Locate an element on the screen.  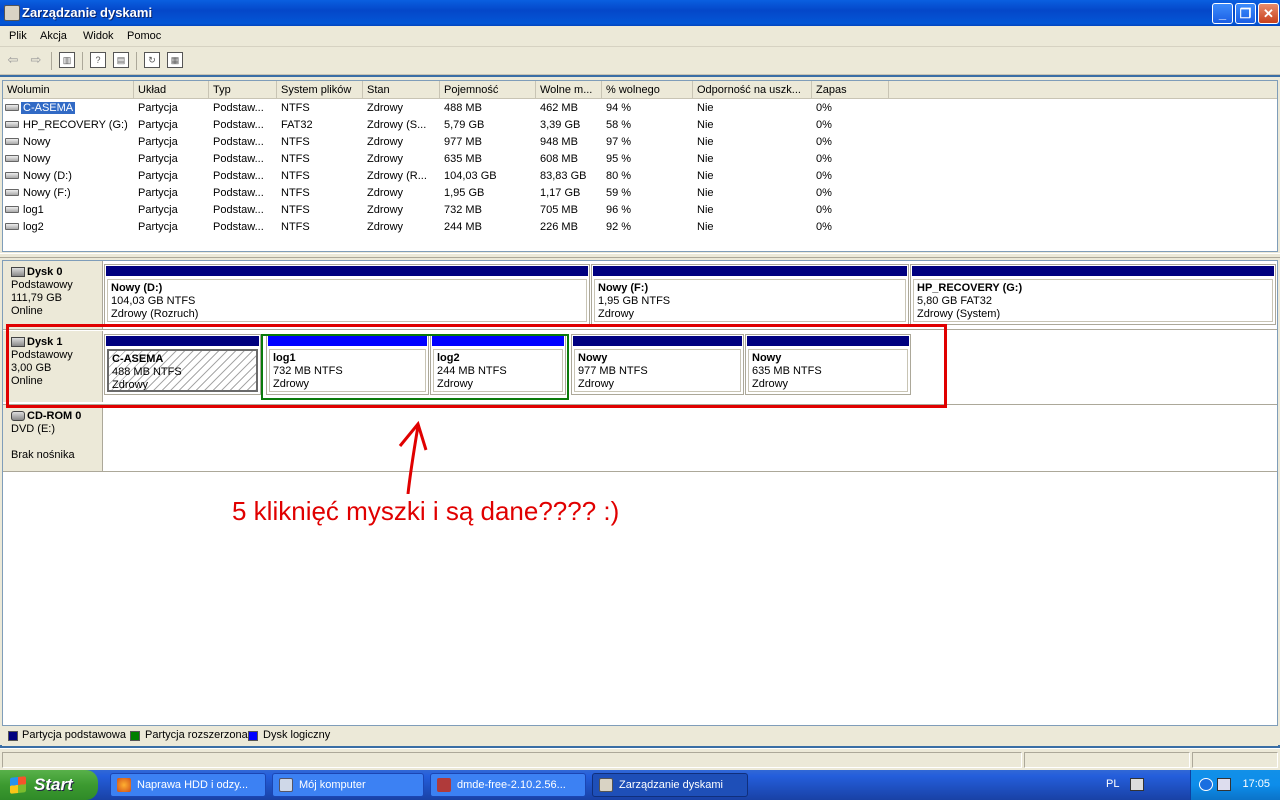
volume-cell: C-ASEMA is located at coordinates (48, 108).